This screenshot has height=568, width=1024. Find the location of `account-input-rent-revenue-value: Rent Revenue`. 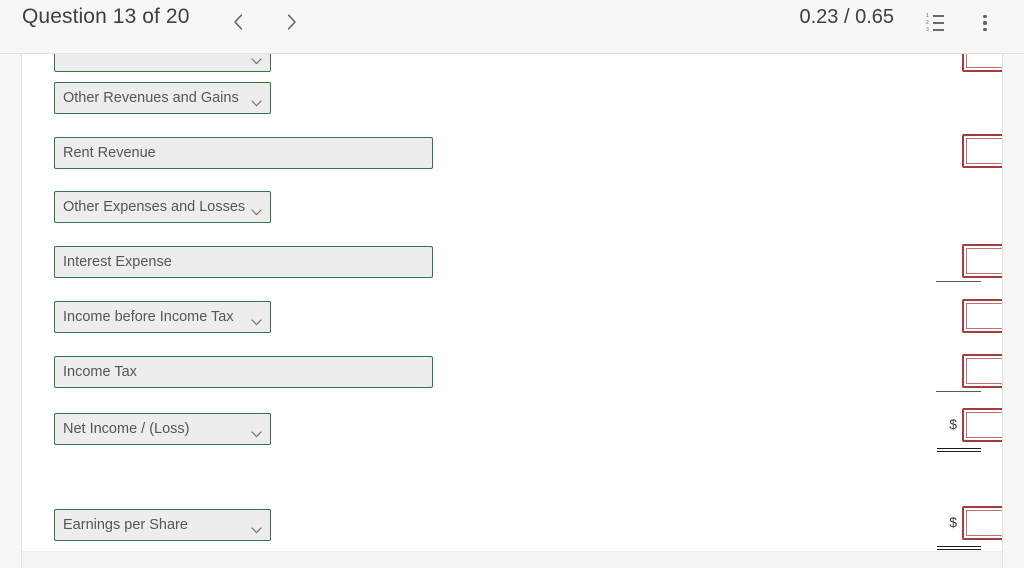

account-input-rent-revenue-value: Rent Revenue is located at coordinates (109, 153).